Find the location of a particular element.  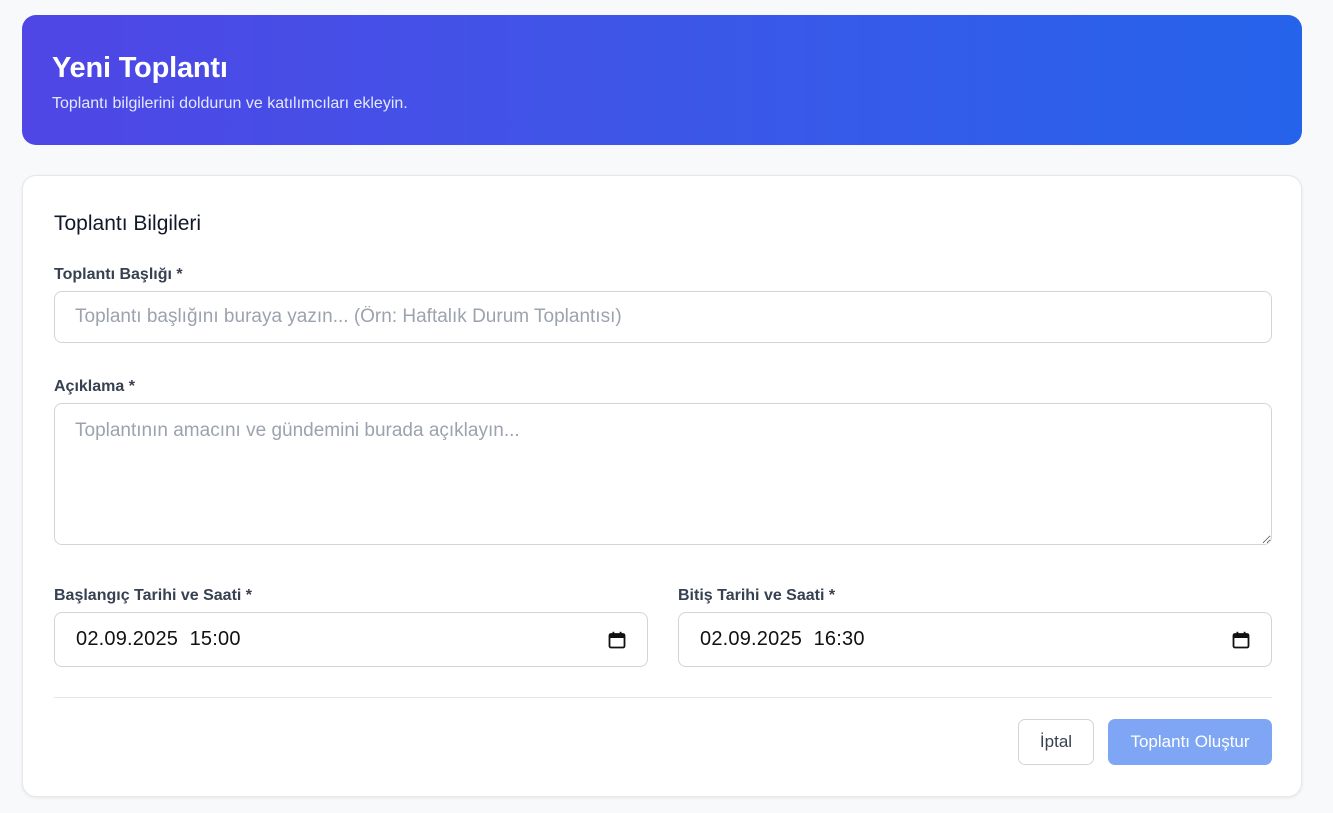

start-datetime-value: 02.09.2025 15:00 is located at coordinates (158, 639).